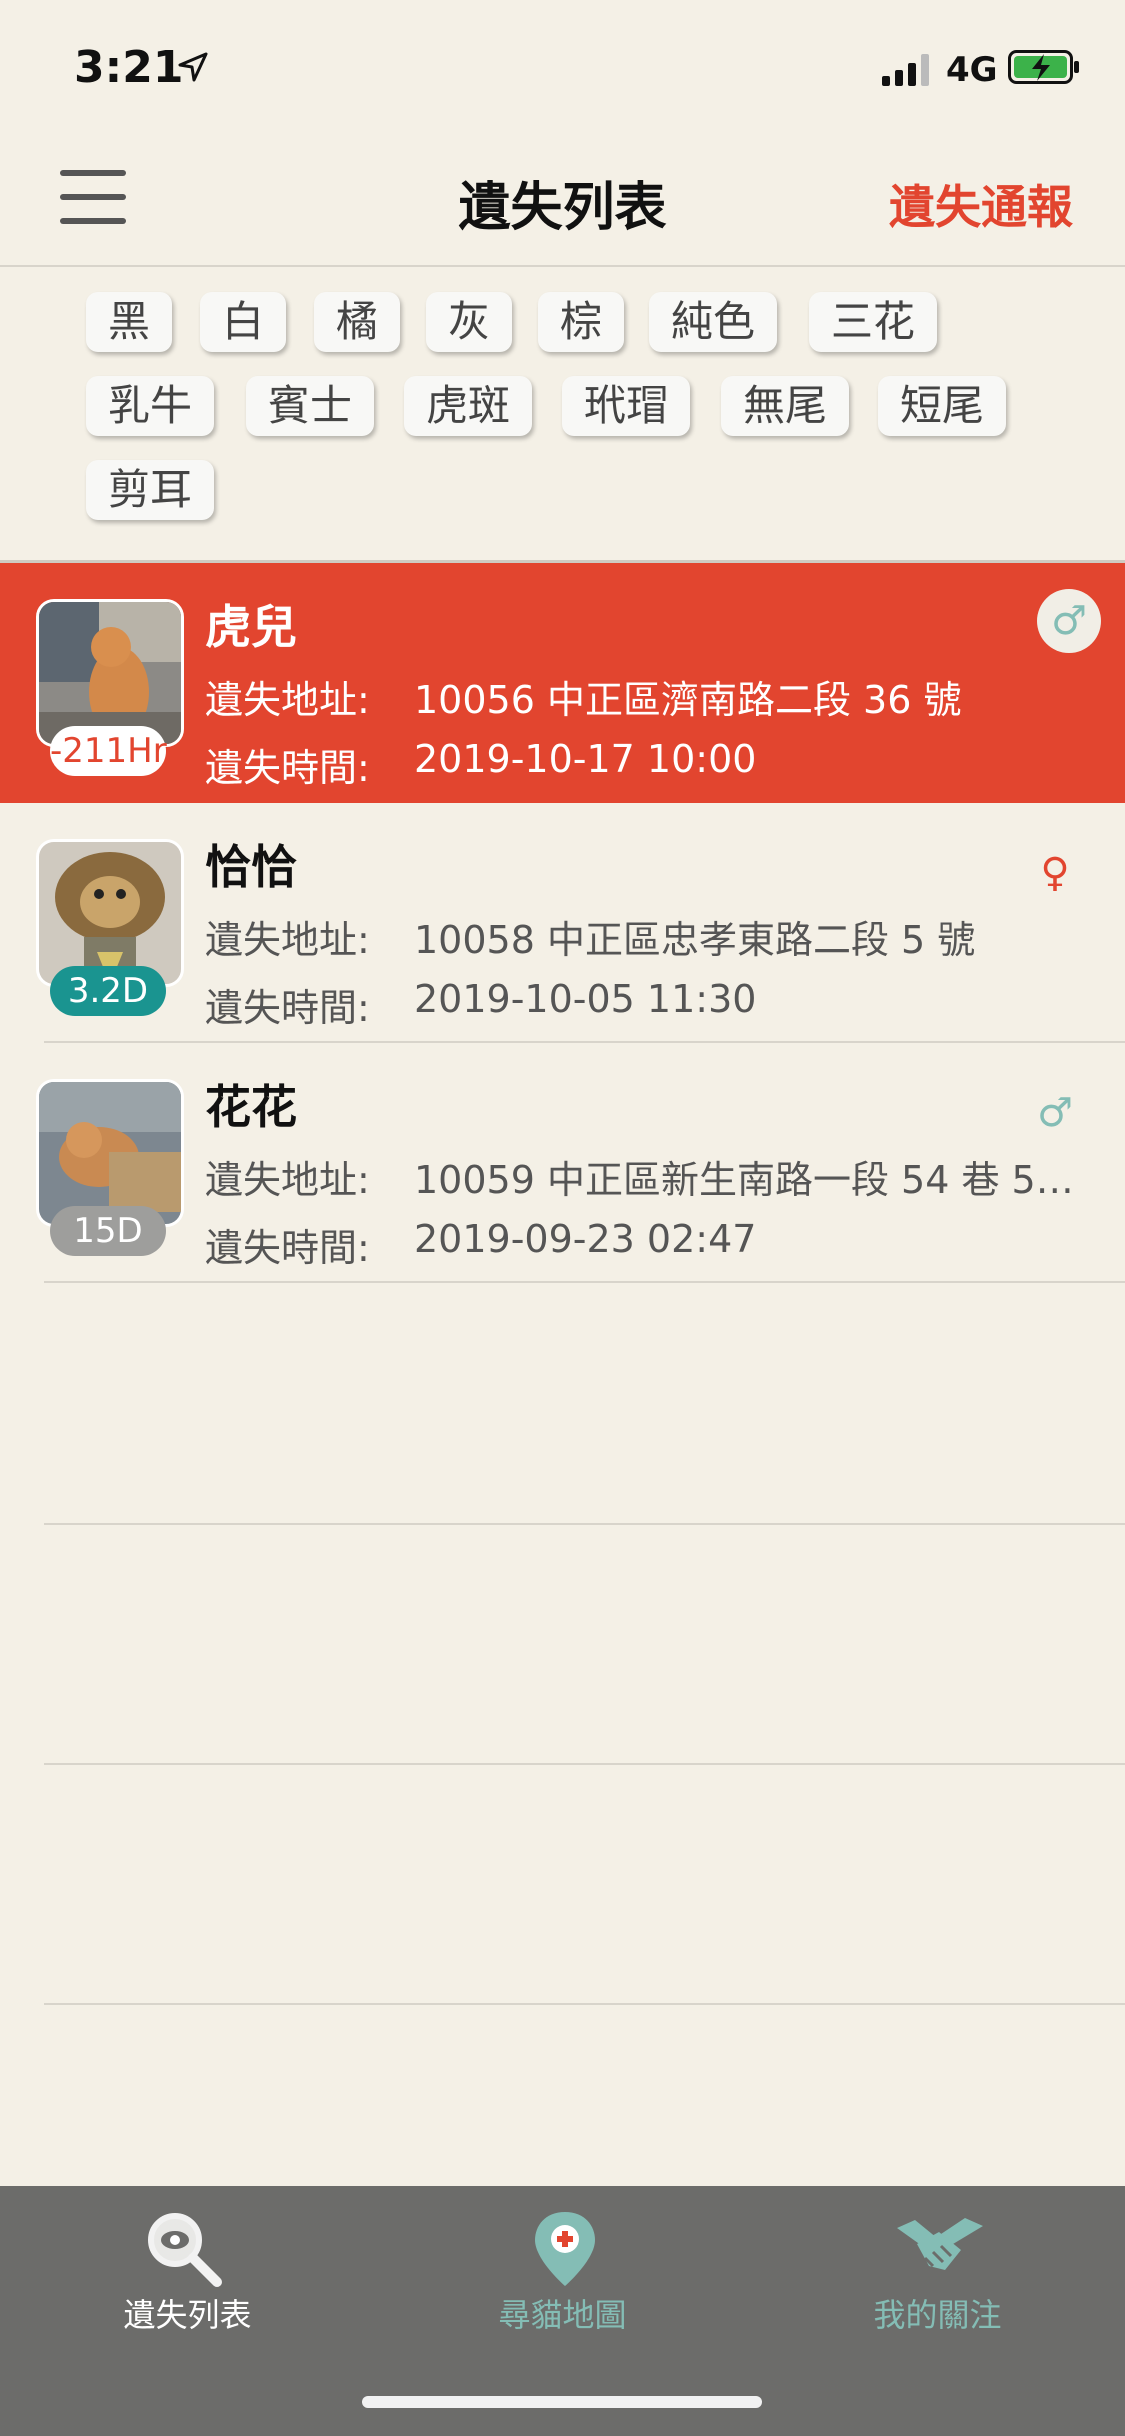 The width and height of the screenshot is (1125, 2436). Describe the element at coordinates (626, 406) in the screenshot. I see `filter-chip: 玳瑁` at that location.